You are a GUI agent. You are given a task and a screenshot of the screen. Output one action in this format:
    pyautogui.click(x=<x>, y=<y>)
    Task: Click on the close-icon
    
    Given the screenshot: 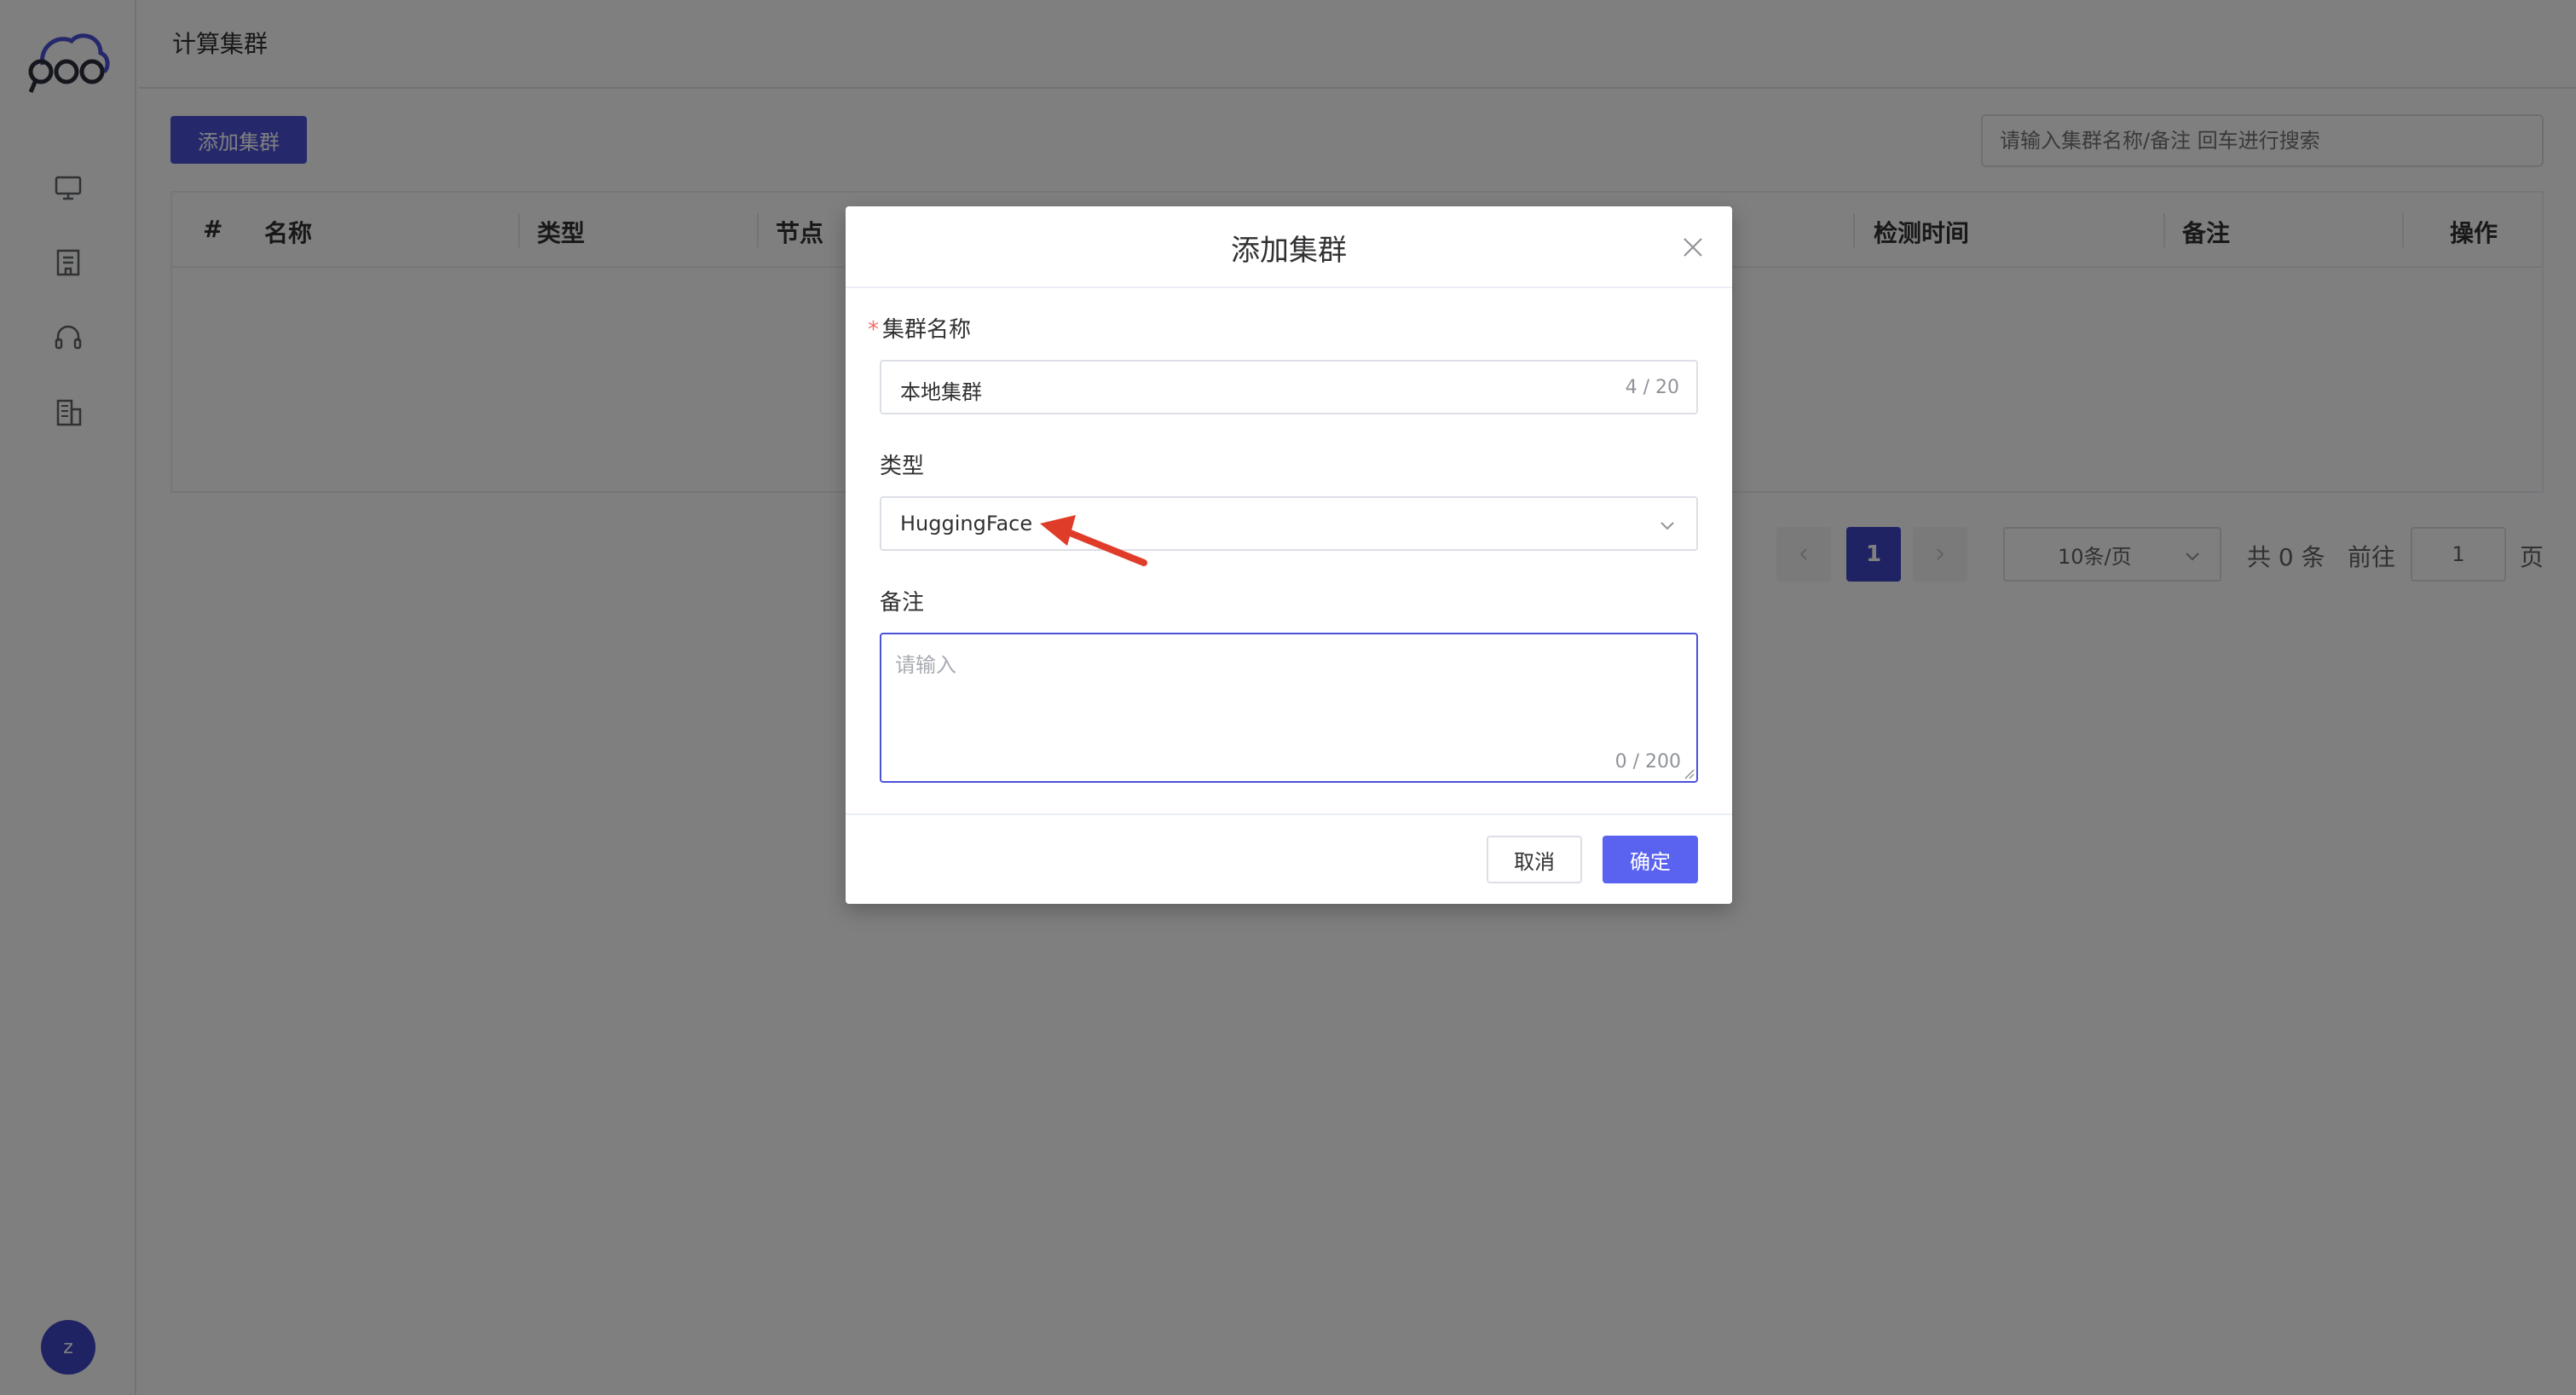 What is the action you would take?
    pyautogui.click(x=1693, y=247)
    